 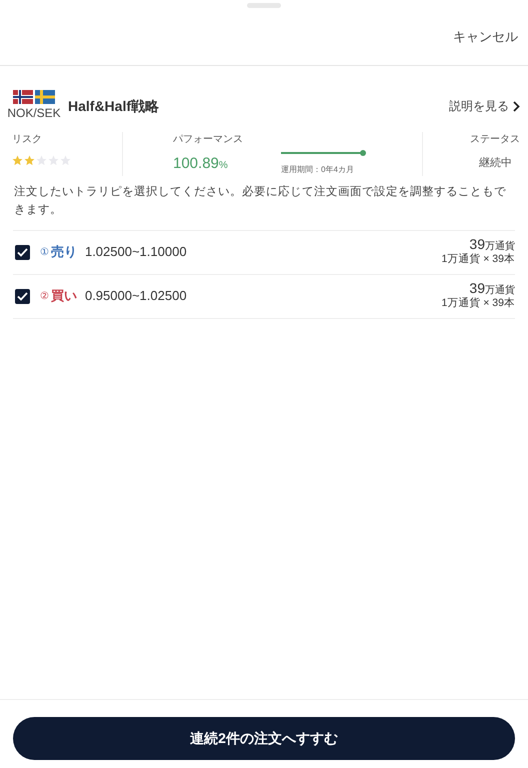 I want to click on cancel-button: キャンセル, so click(x=485, y=36).